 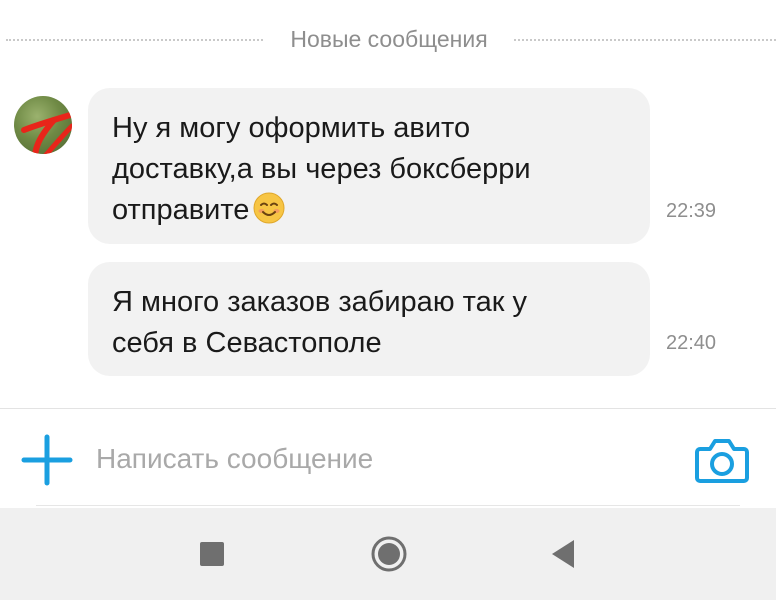 What do you see at coordinates (645, 40) in the screenshot?
I see `divider-line-right` at bounding box center [645, 40].